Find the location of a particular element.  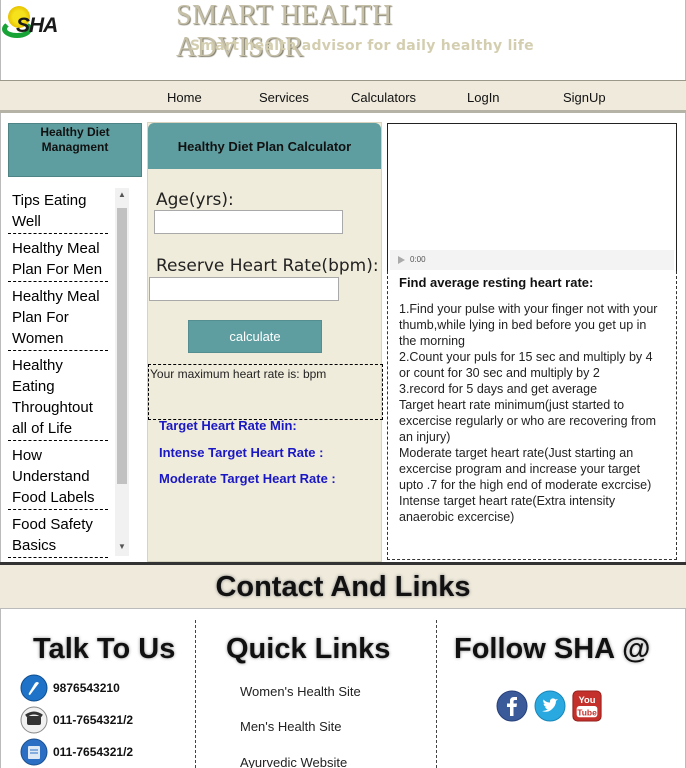

sidebar-heading: Healthy Diet Managment is located at coordinates (75, 150).